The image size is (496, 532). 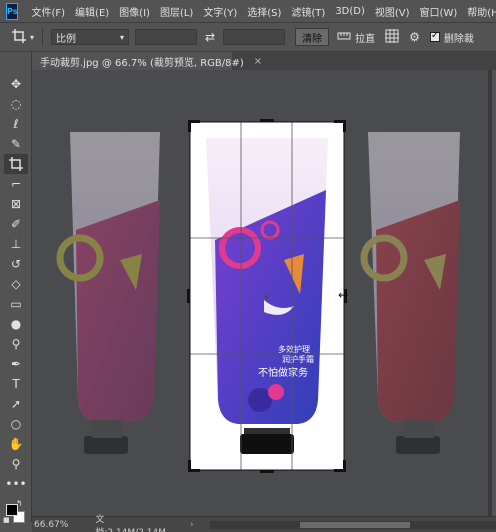 What do you see at coordinates (434, 36) in the screenshot?
I see `delete-cropped-pixels-checkbox` at bounding box center [434, 36].